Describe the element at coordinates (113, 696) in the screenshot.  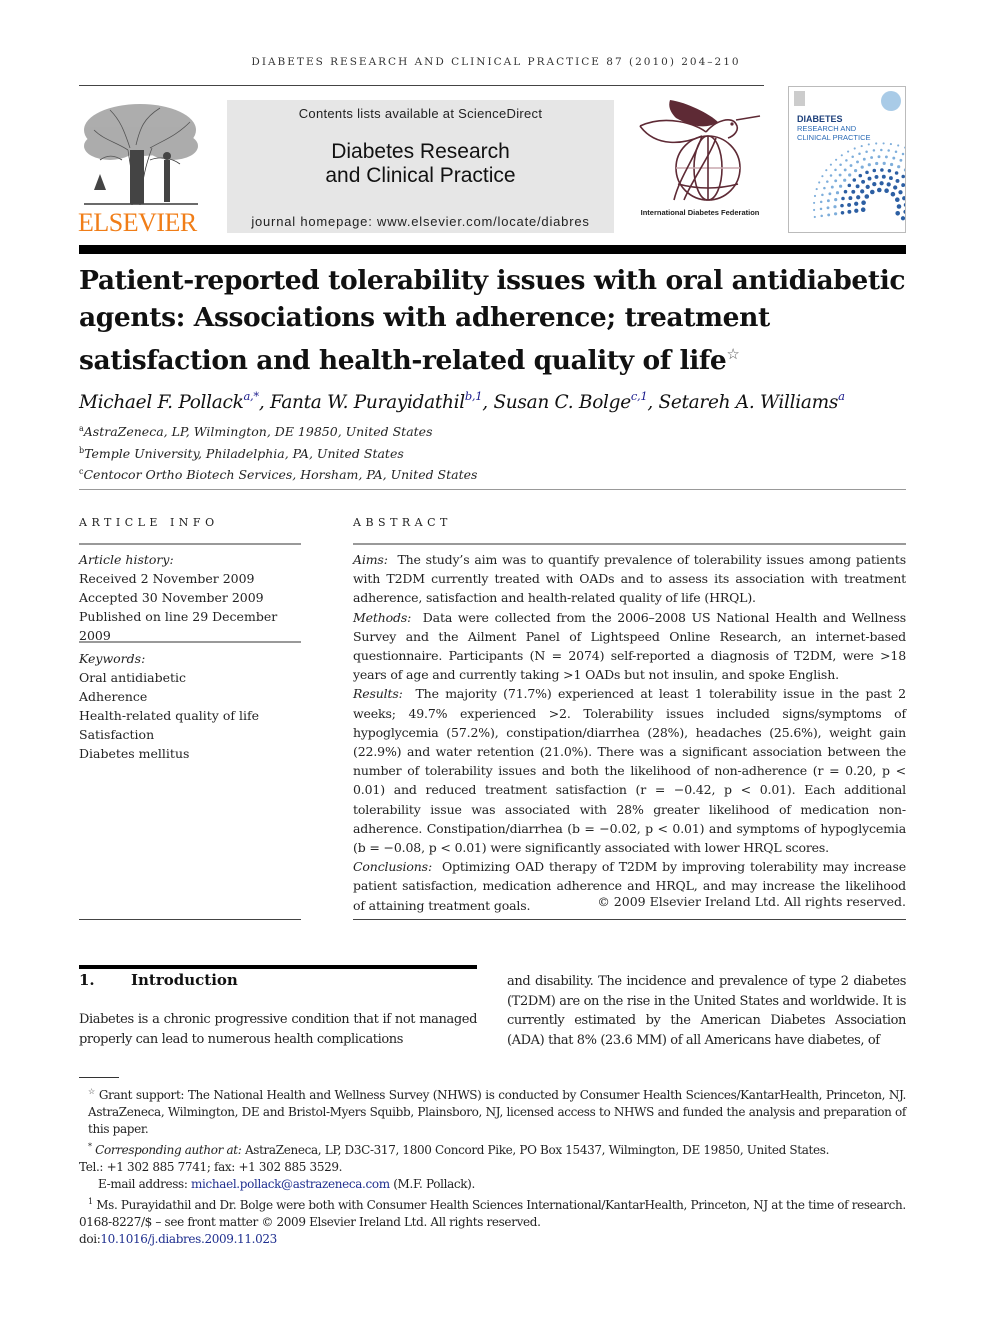
I see `keyword-item: Adherence` at that location.